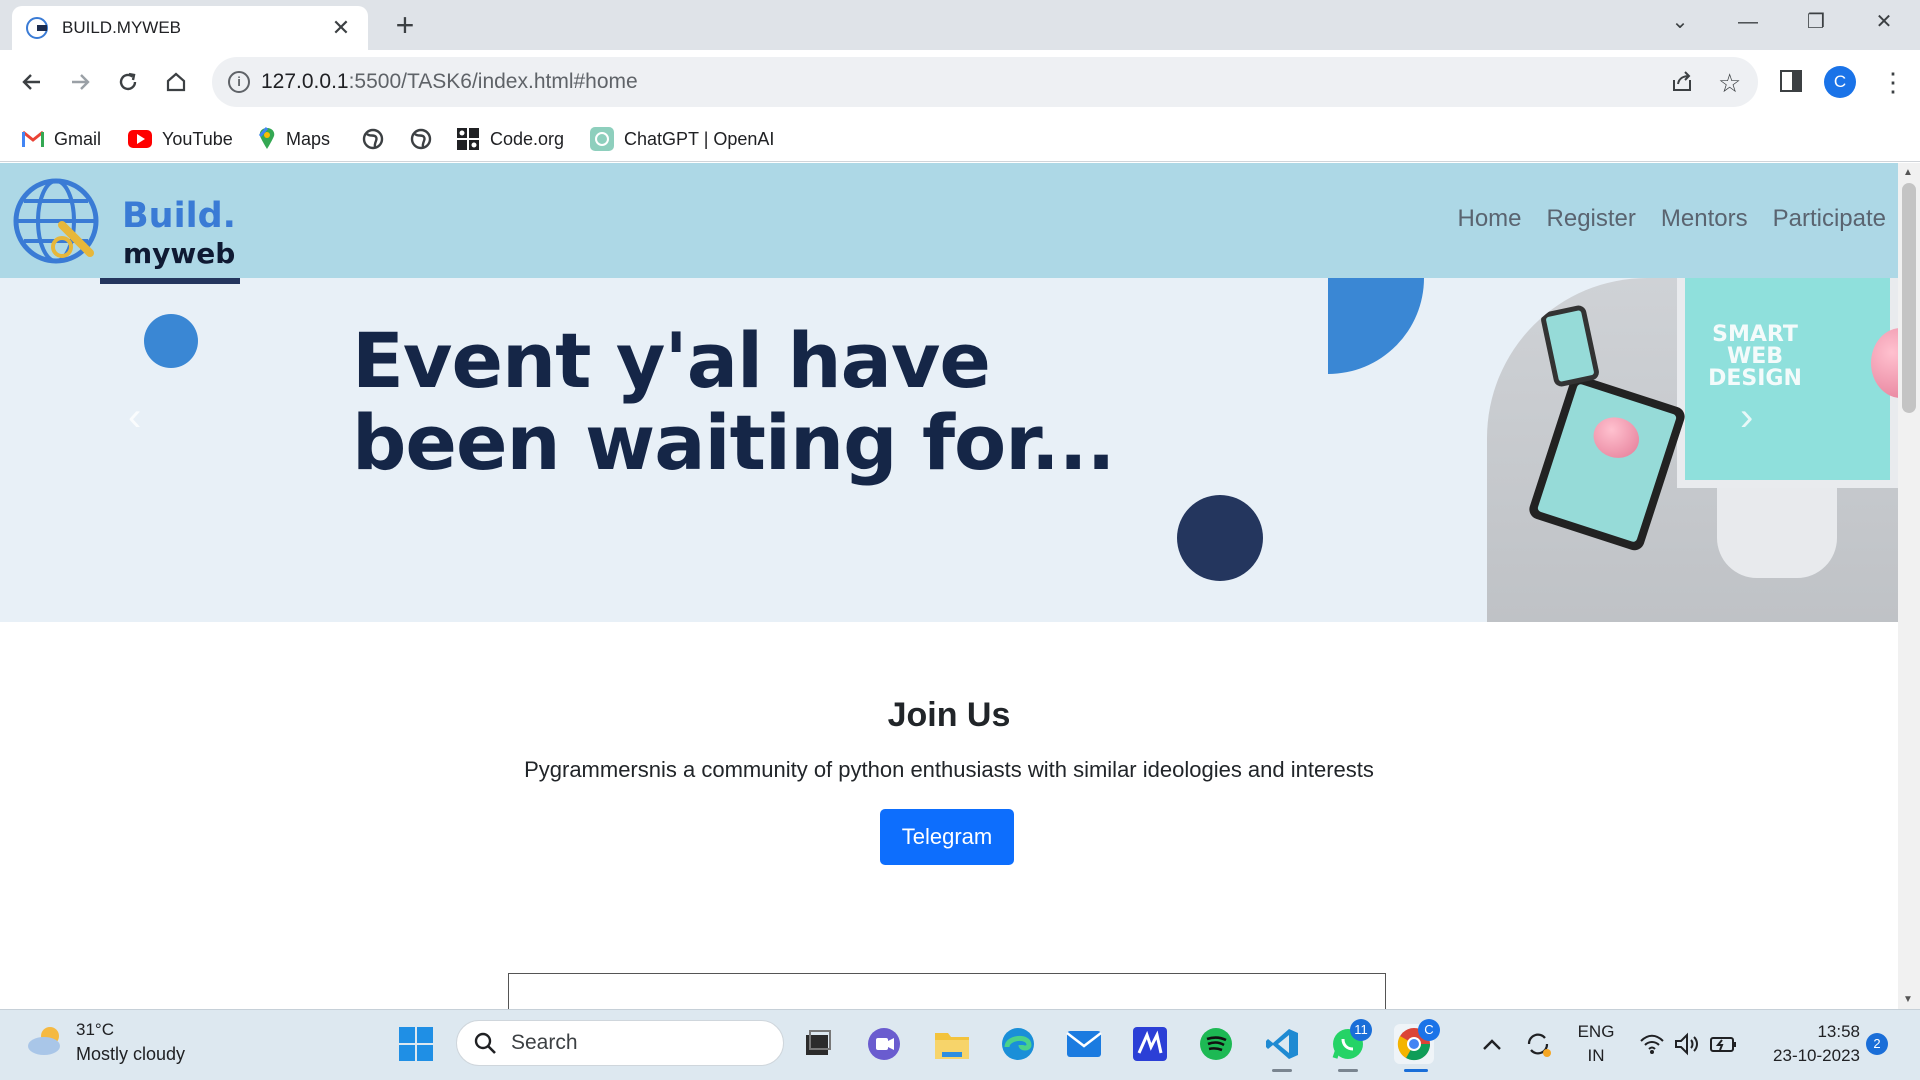  Describe the element at coordinates (1492, 1044) in the screenshot. I see `tray-overflow-chevron-icon` at that location.